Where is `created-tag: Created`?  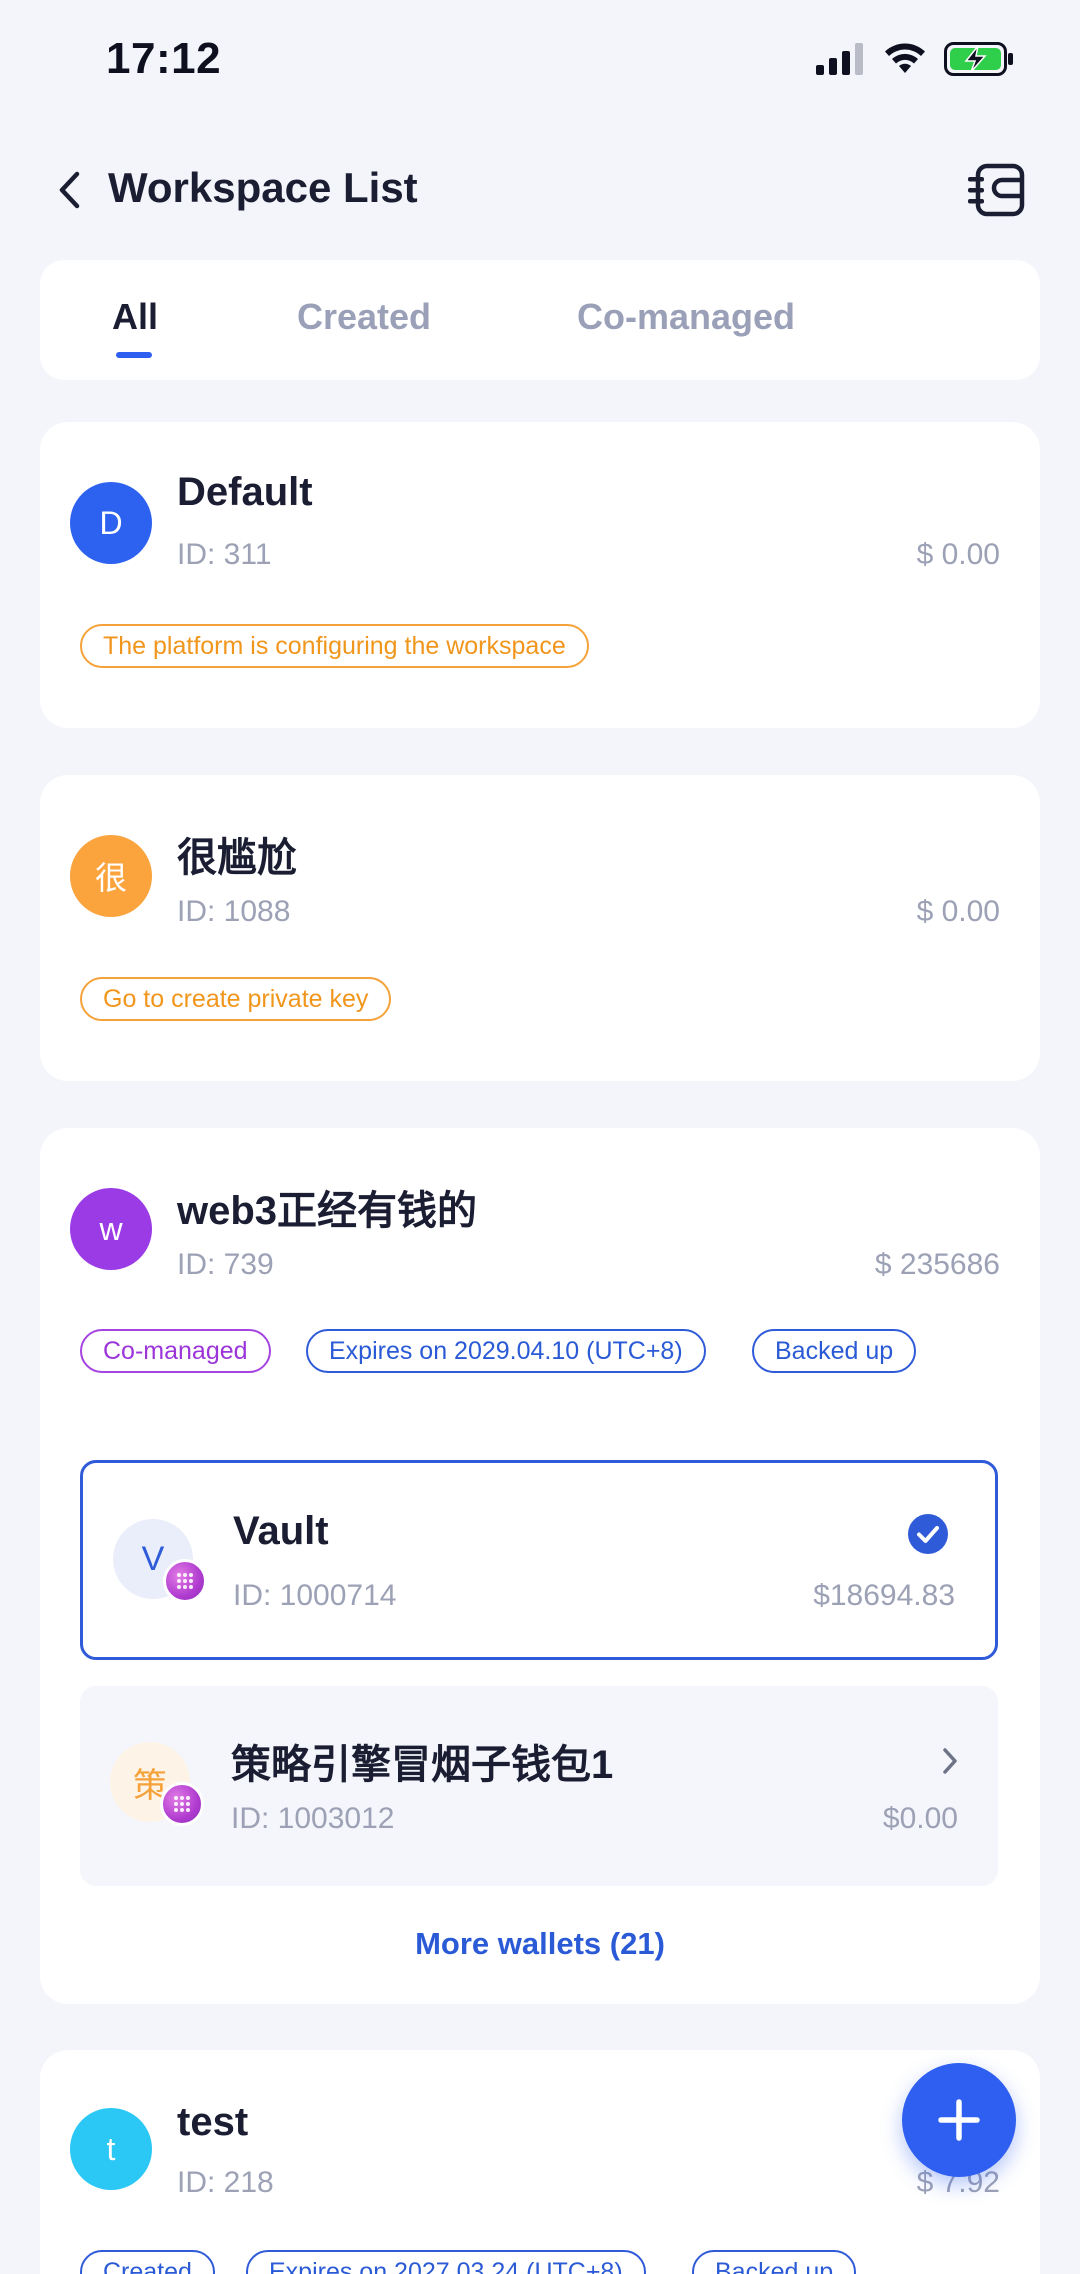 created-tag: Created is located at coordinates (147, 2262).